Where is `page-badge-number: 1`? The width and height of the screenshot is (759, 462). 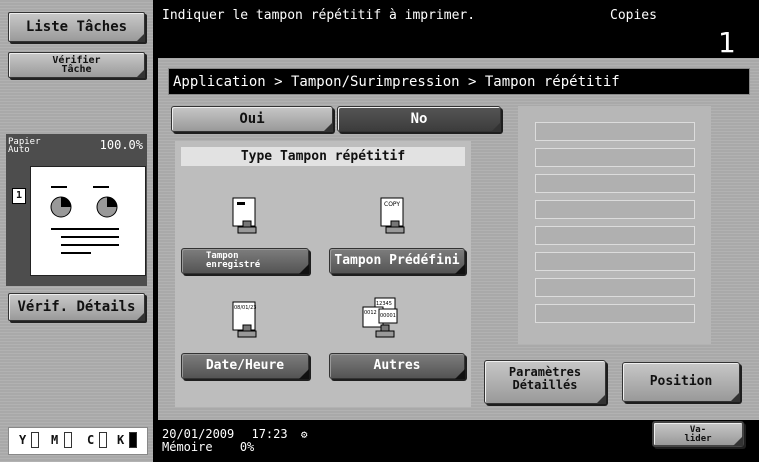
page-badge-number: 1 is located at coordinates (19, 195).